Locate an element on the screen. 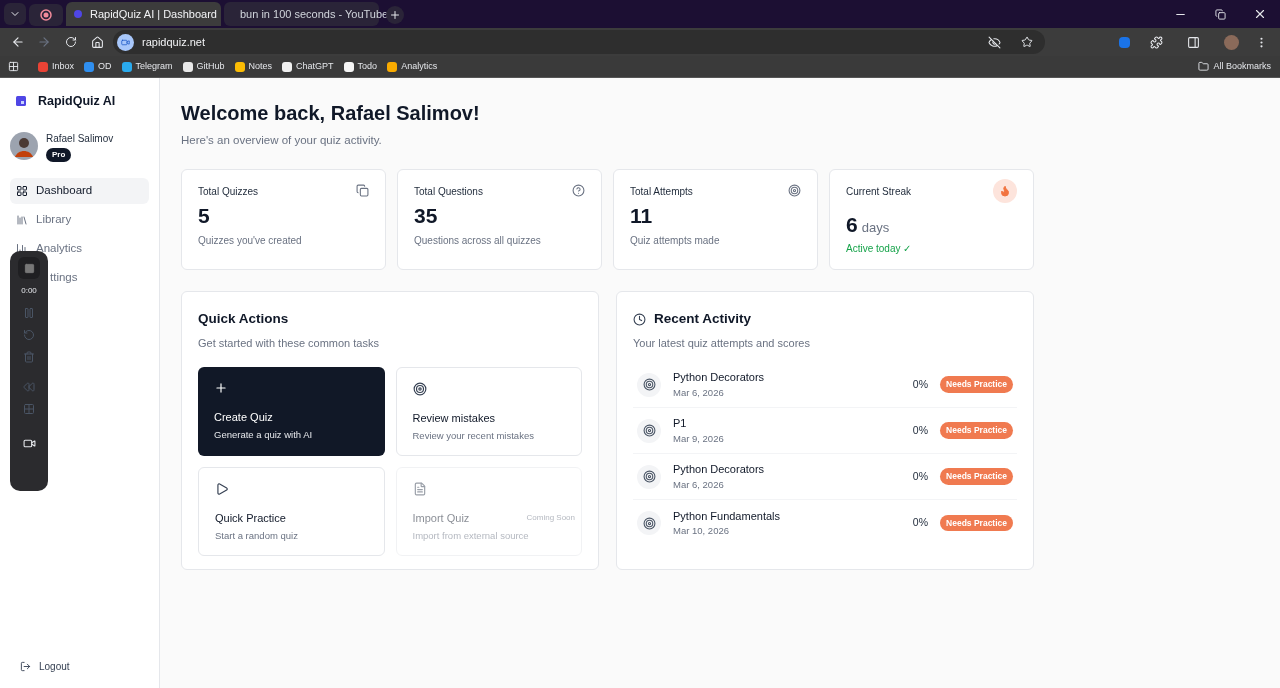 The width and height of the screenshot is (1280, 688). action-card: Quick Practice Start a random quiz is located at coordinates (291, 511).